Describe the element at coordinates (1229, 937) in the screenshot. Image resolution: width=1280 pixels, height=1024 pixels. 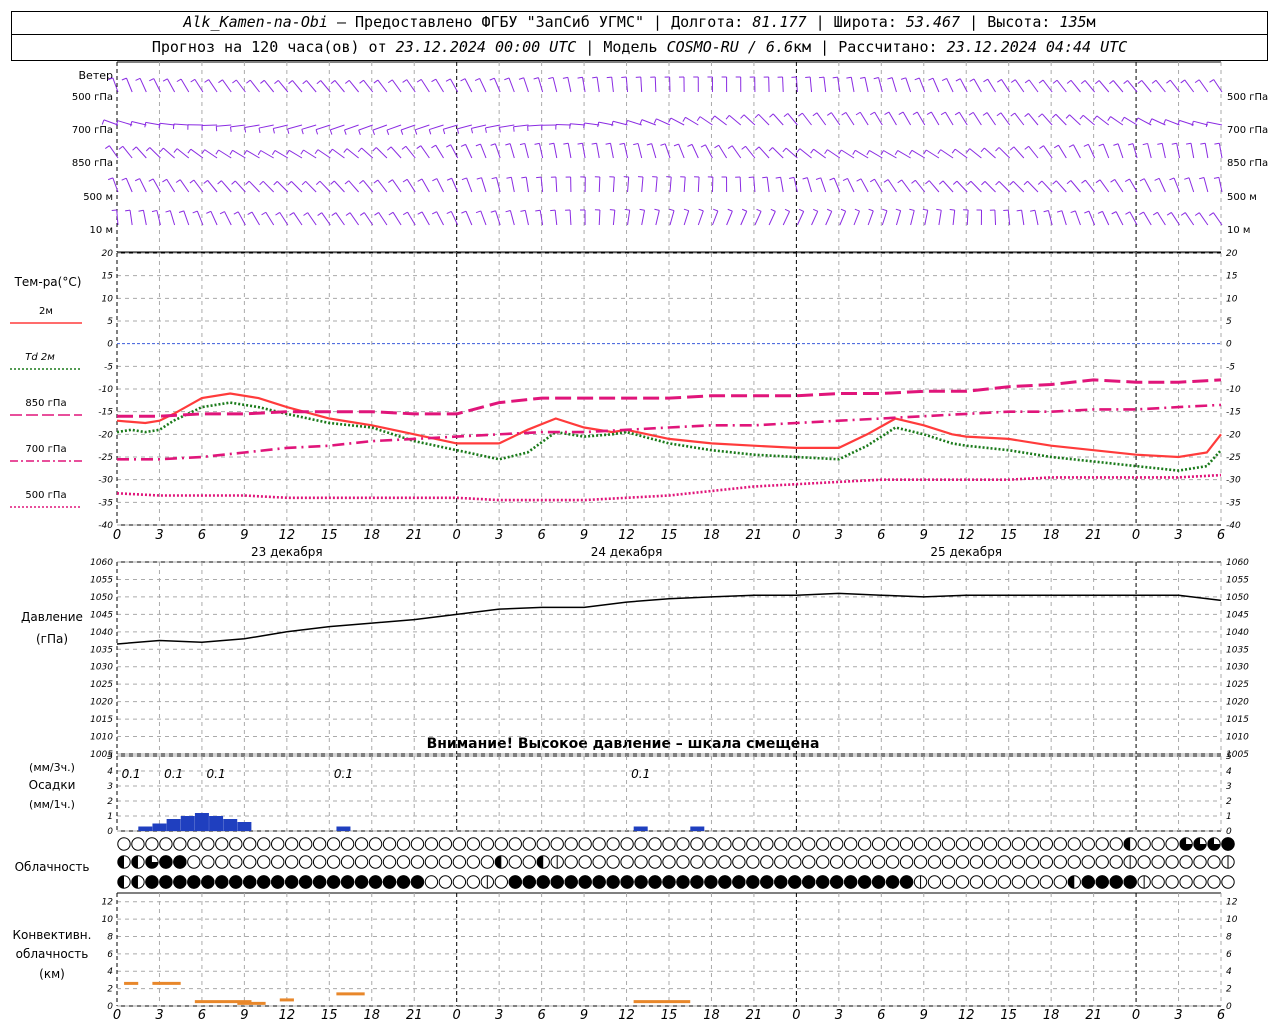
I see `conv-tick-label-right: 8` at that location.